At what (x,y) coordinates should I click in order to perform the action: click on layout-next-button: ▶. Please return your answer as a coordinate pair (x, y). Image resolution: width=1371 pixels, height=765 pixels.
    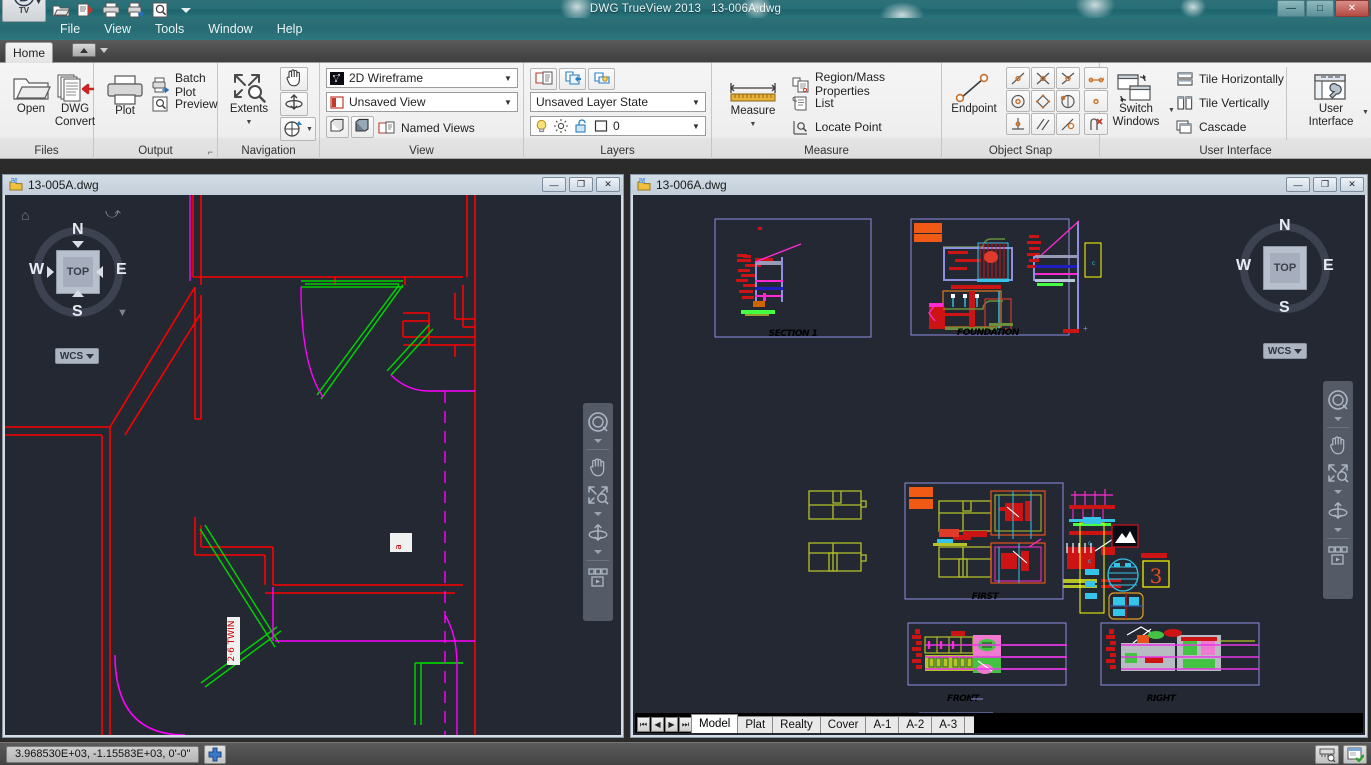
    Looking at the image, I should click on (671, 724).